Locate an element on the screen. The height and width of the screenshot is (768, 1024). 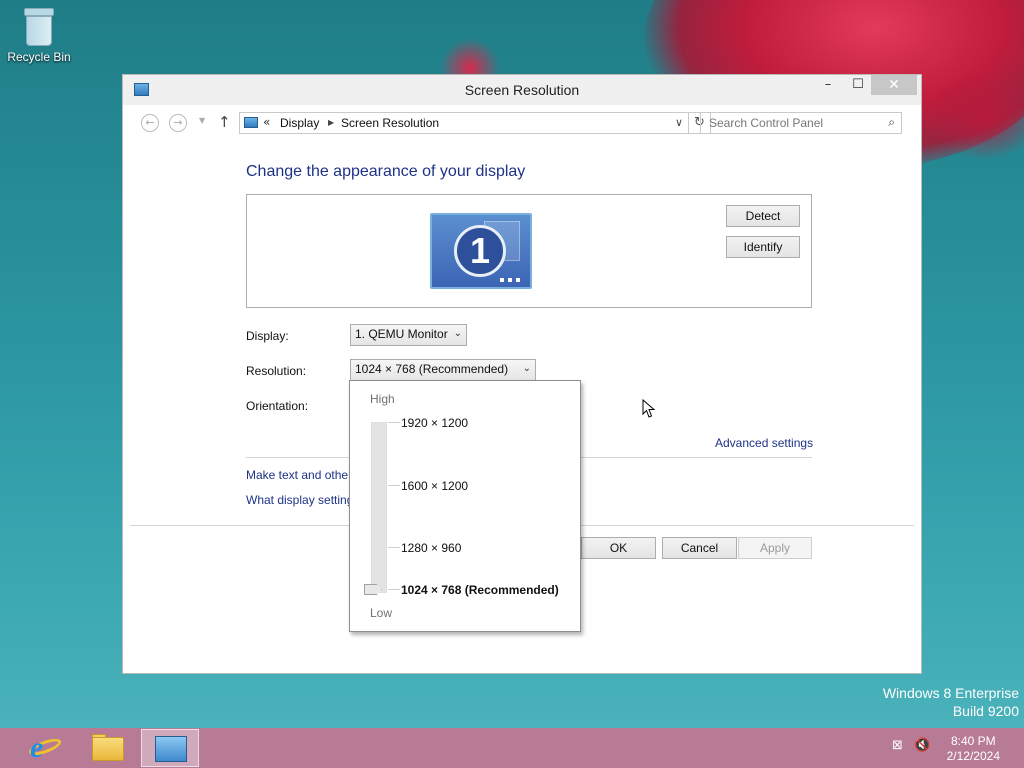
windows-edition-watermark: Windows 8 Enterprise Build 9200 is located at coordinates (951, 702).